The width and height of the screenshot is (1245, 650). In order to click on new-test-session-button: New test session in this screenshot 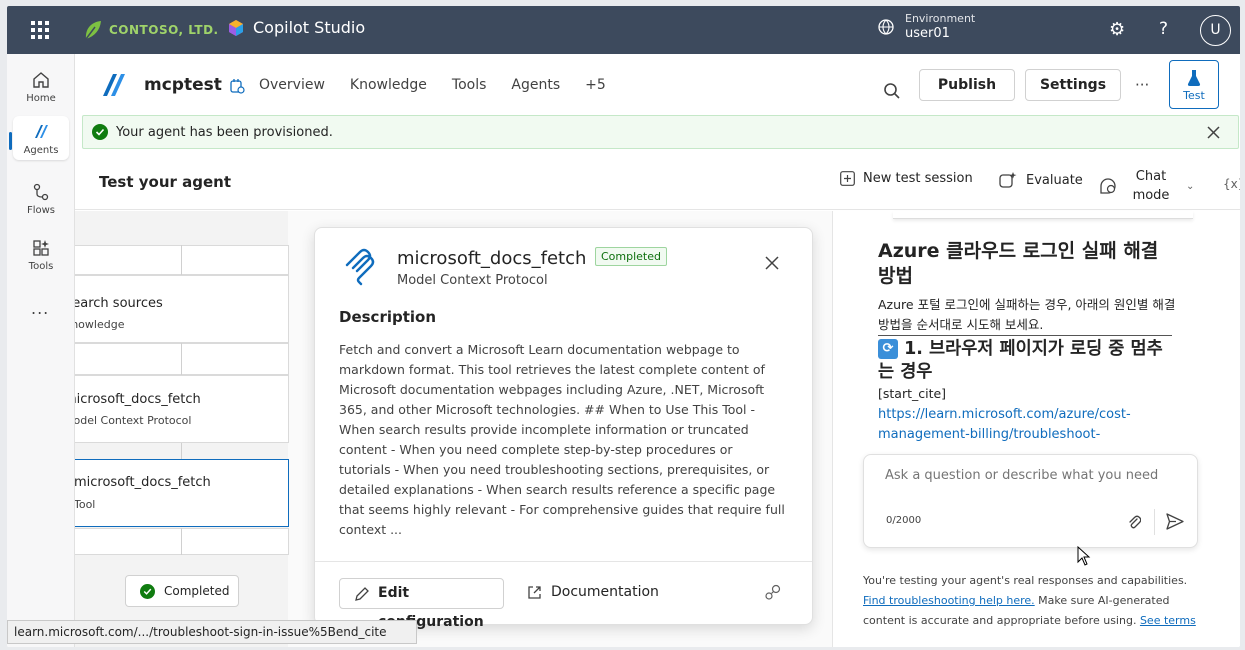, I will do `click(906, 178)`.